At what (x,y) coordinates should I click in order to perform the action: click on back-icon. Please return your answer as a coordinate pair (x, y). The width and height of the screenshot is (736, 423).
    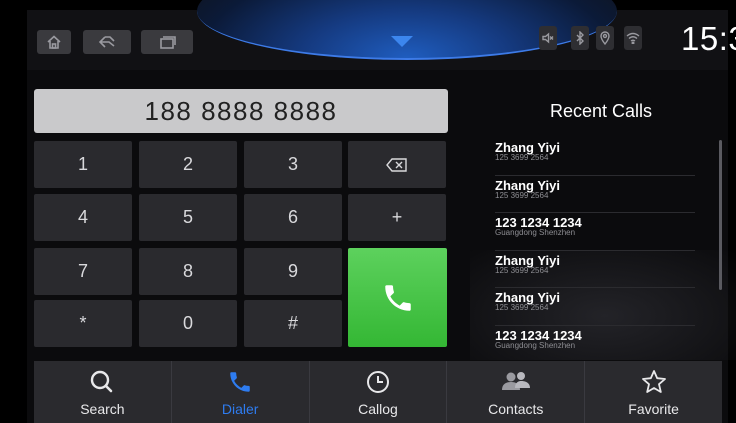
    Looking at the image, I should click on (106, 42).